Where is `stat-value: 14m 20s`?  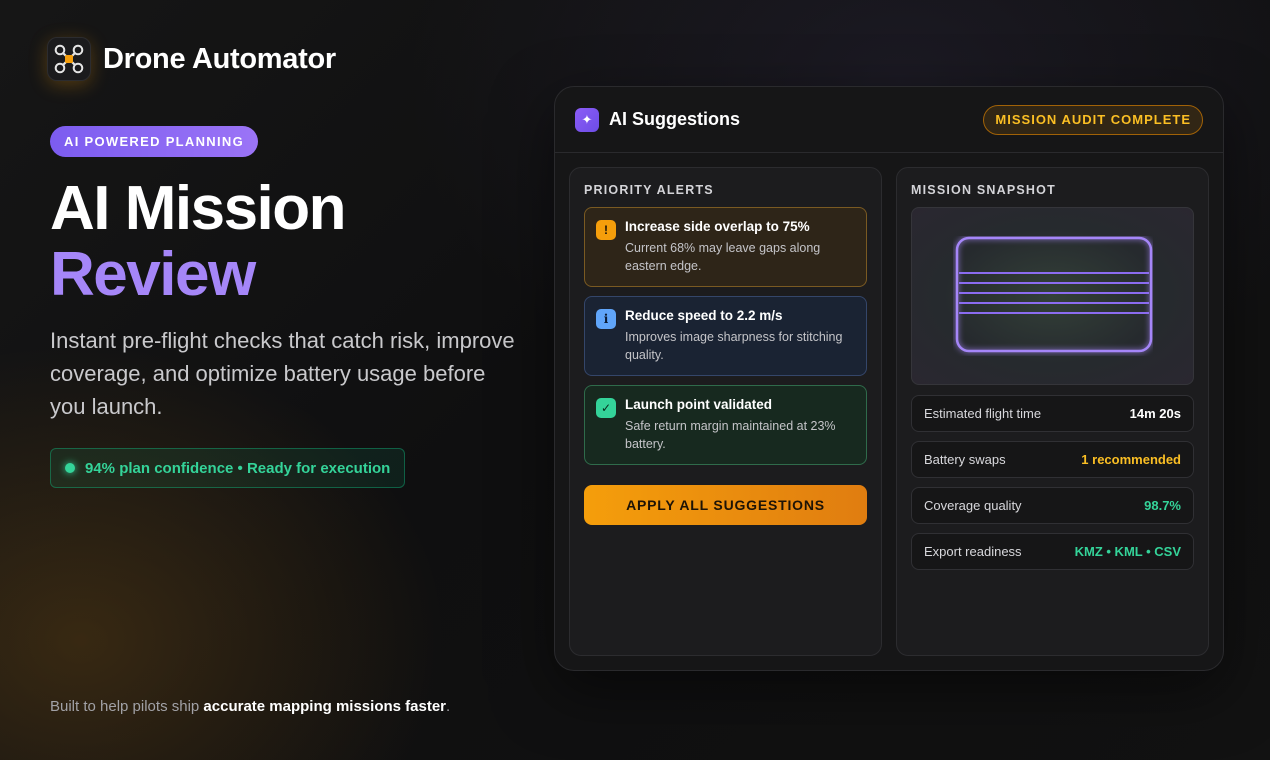 stat-value: 14m 20s is located at coordinates (1155, 413).